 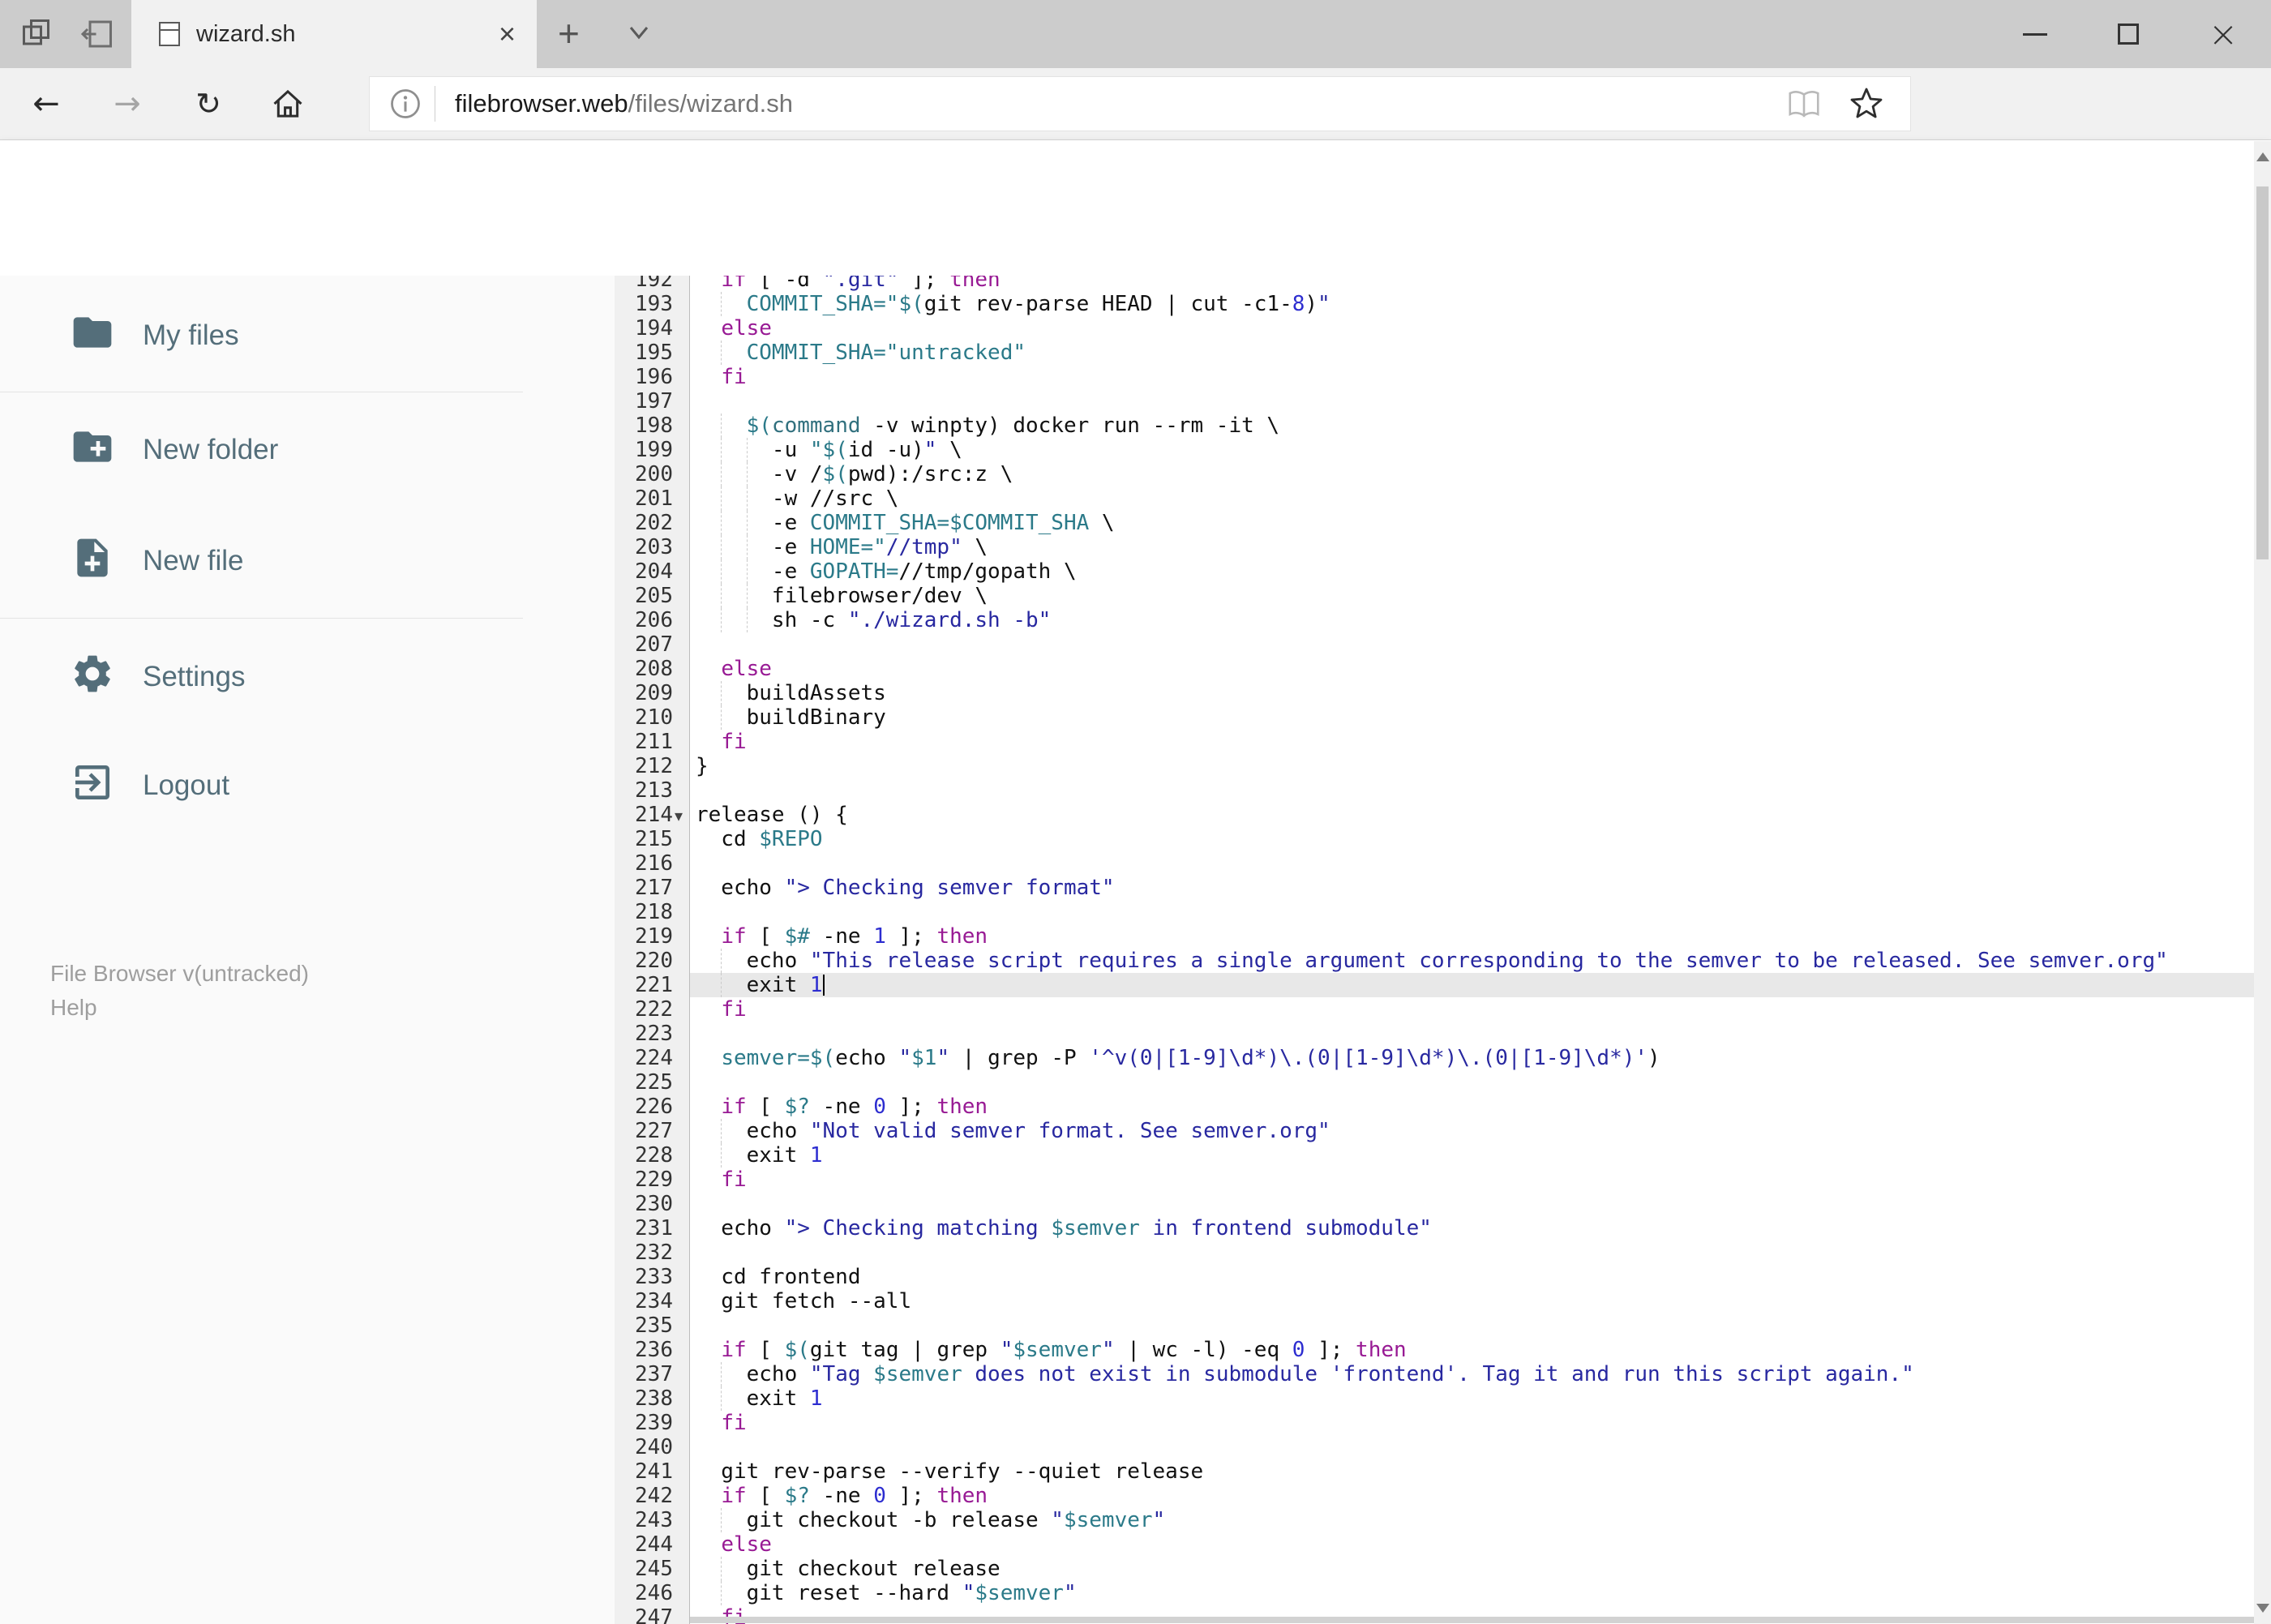 I want to click on site-info-icon, so click(x=406, y=104).